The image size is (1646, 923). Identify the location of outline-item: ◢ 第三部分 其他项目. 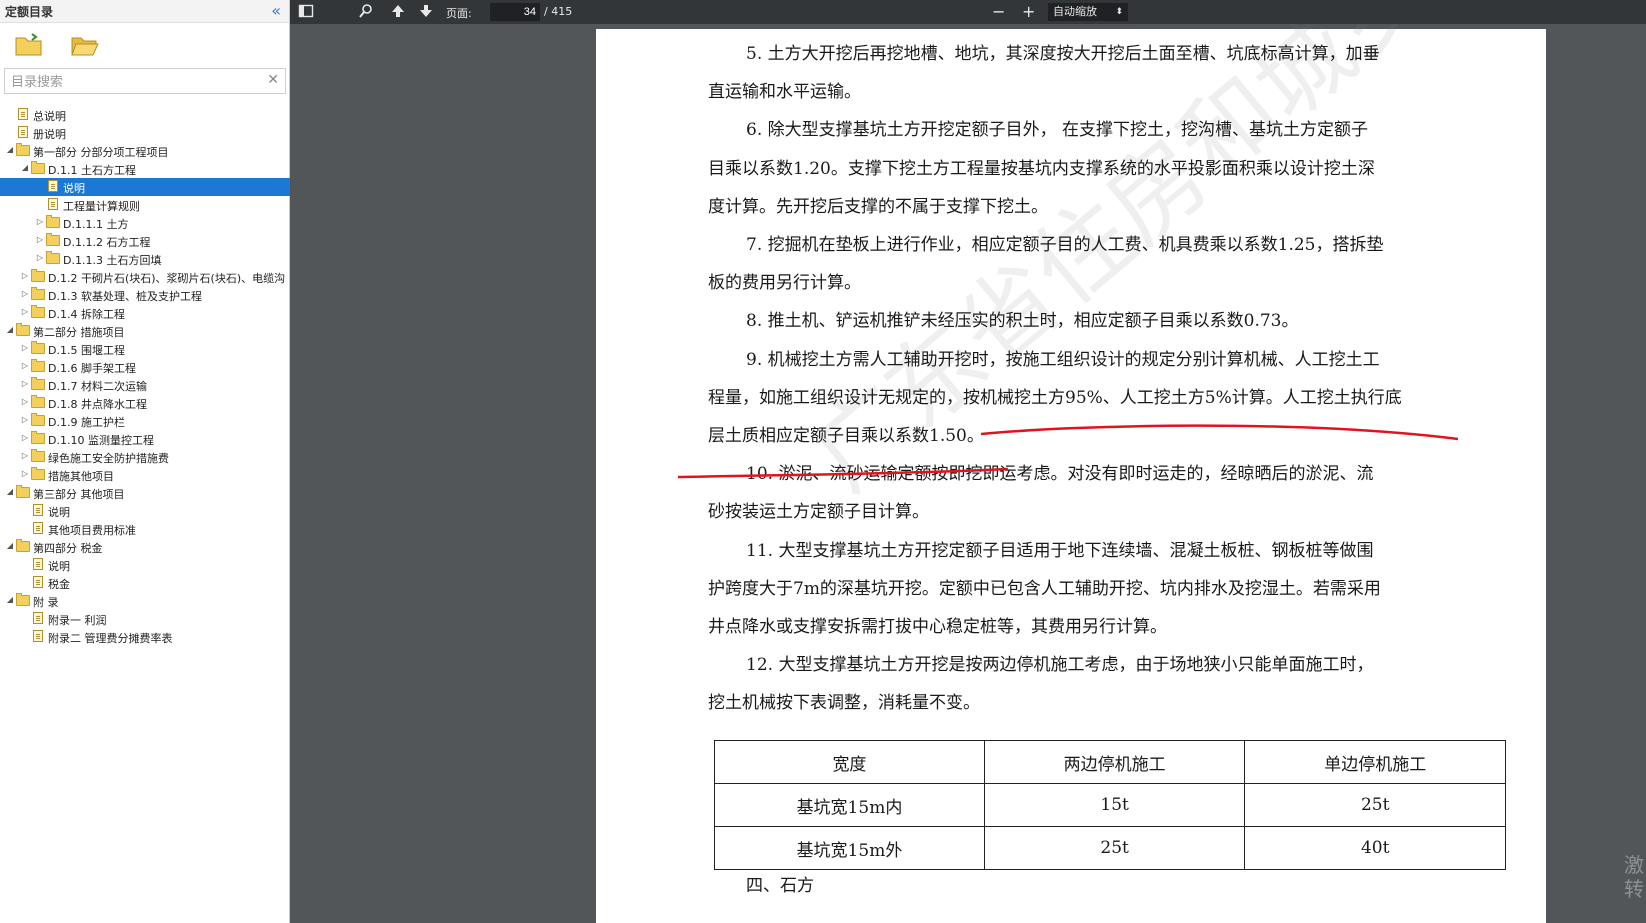
(145, 493).